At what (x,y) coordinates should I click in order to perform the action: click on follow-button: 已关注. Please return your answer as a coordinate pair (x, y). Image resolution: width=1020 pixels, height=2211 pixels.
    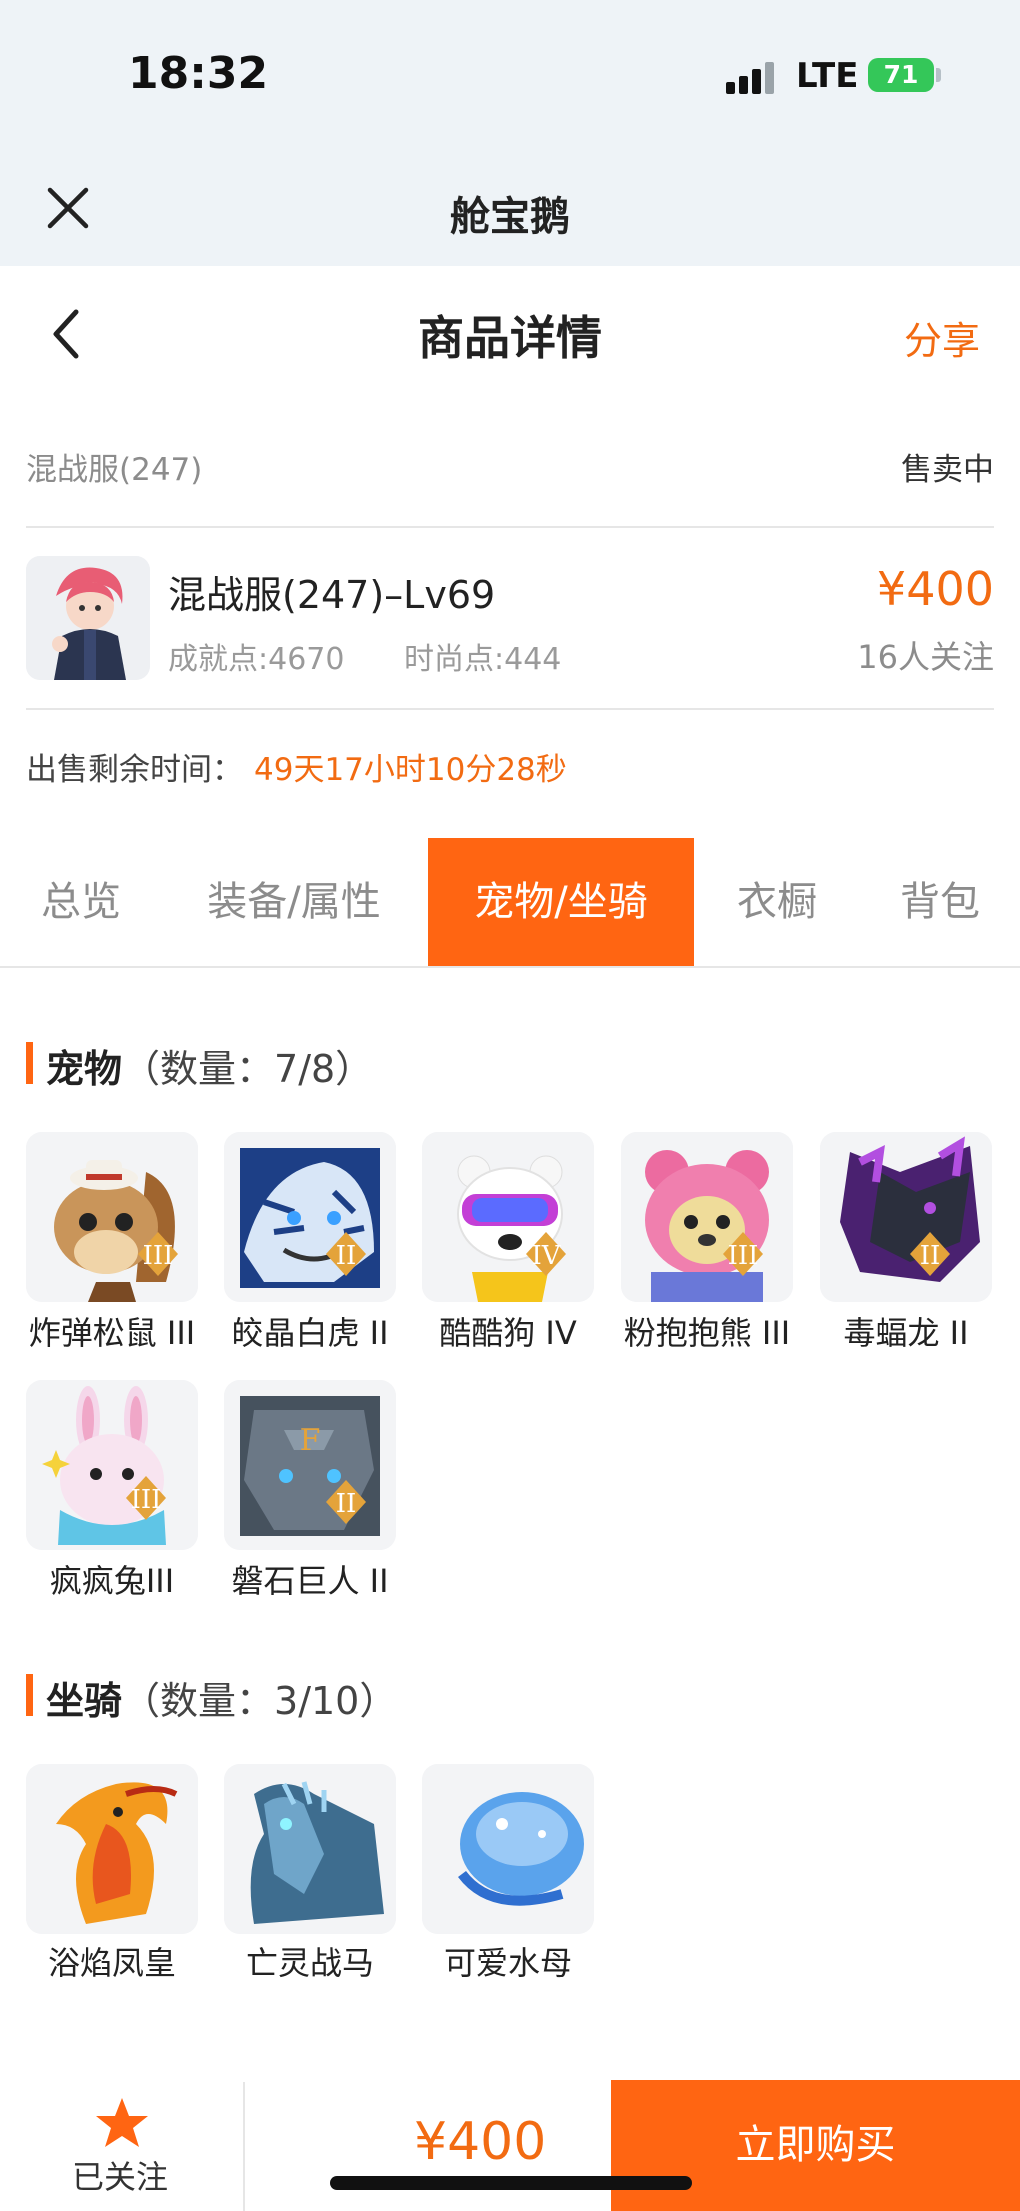
    Looking at the image, I should click on (120, 2175).